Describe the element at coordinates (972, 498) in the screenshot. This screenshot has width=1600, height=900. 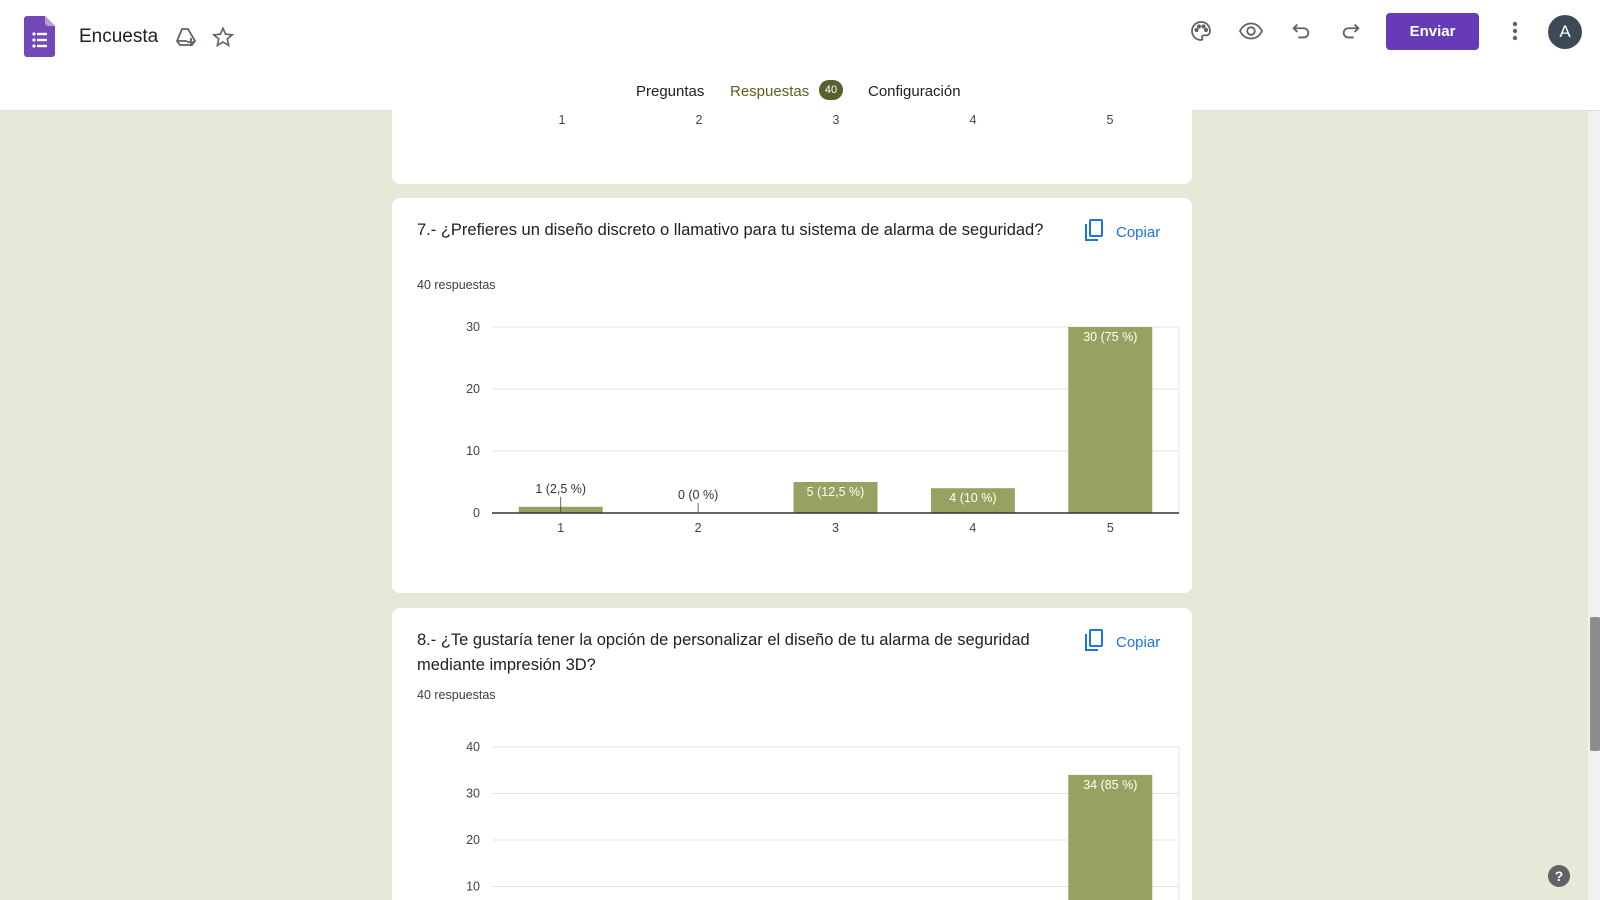
I see `data-label: 4 (10 %)` at that location.